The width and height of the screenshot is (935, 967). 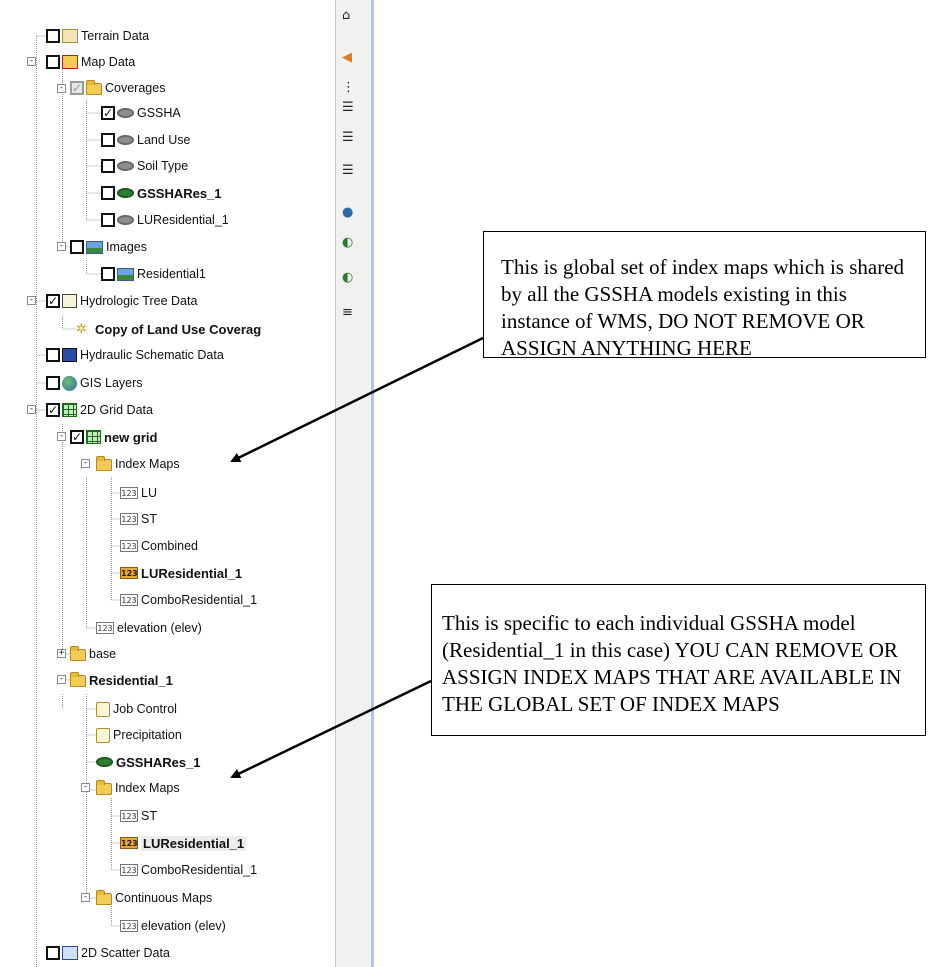 I want to click on collapse-residential-toggle: -, so click(x=61, y=679).